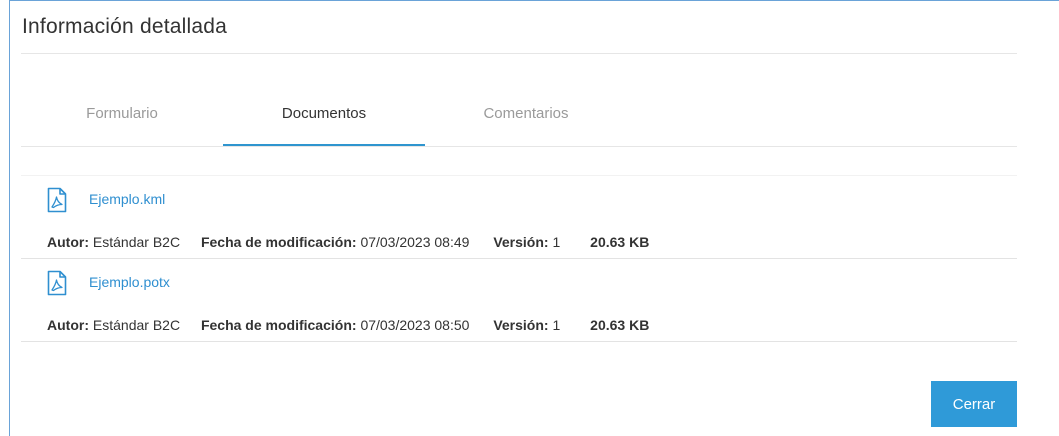 This screenshot has width=1059, height=436. What do you see at coordinates (519, 53) in the screenshot?
I see `title-divider` at bounding box center [519, 53].